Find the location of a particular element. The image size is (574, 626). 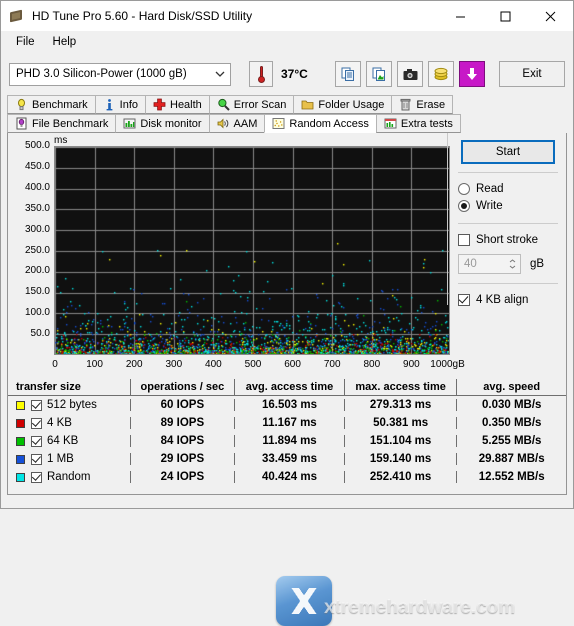

radio-write: Write is located at coordinates (508, 205).